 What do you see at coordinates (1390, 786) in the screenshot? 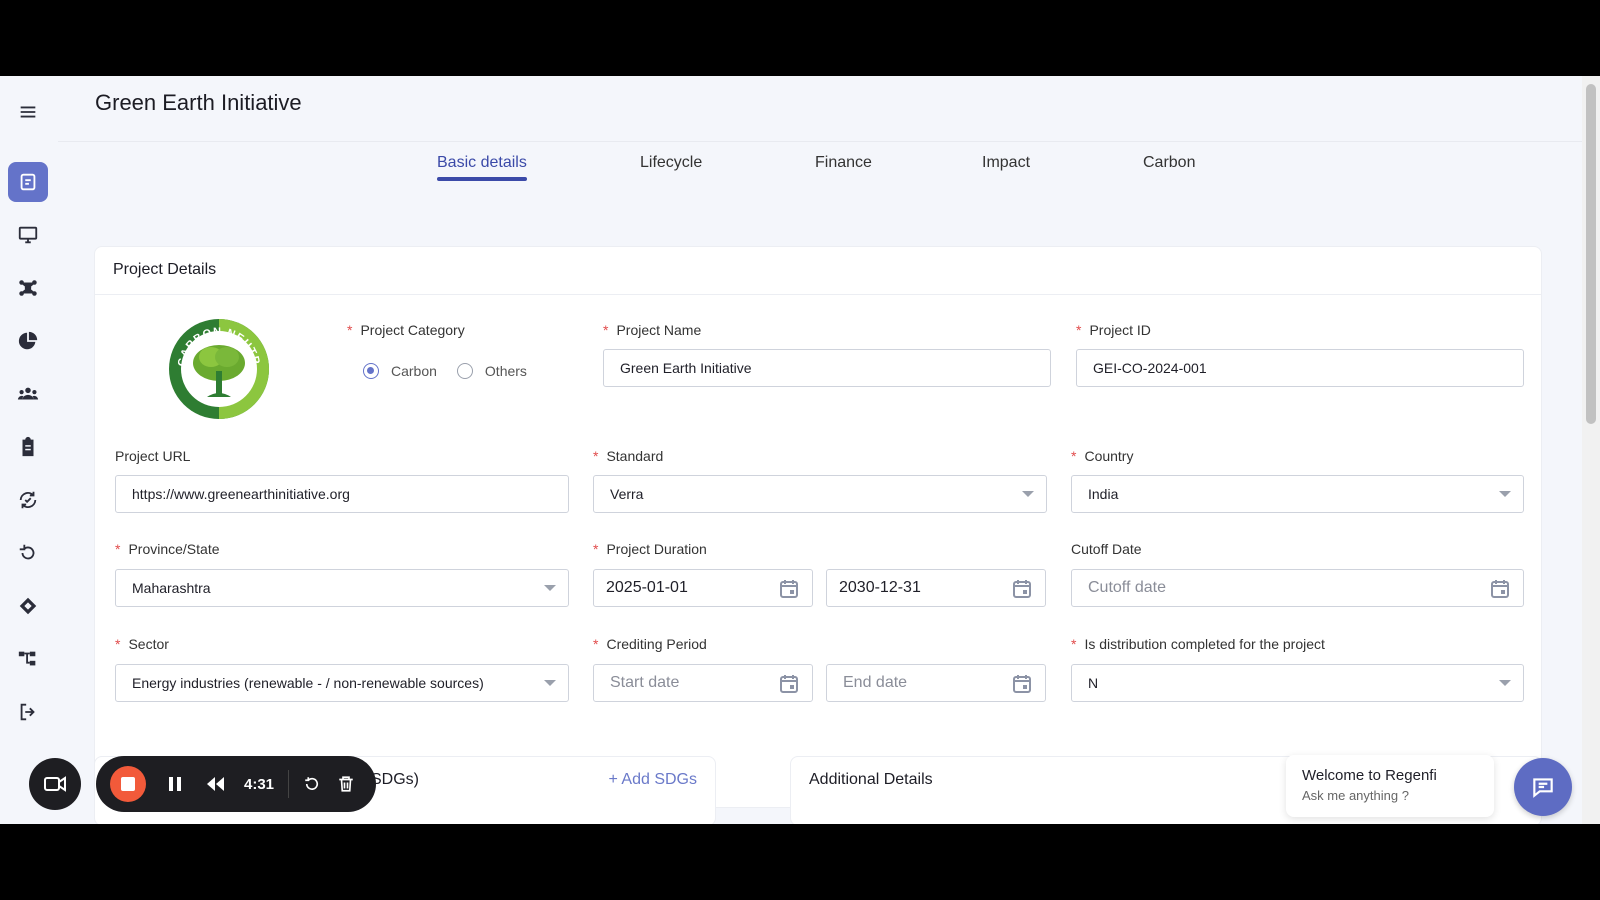
I see `chat-welcome-bubble: Welcome to Regenfi Ask me anything ?` at bounding box center [1390, 786].